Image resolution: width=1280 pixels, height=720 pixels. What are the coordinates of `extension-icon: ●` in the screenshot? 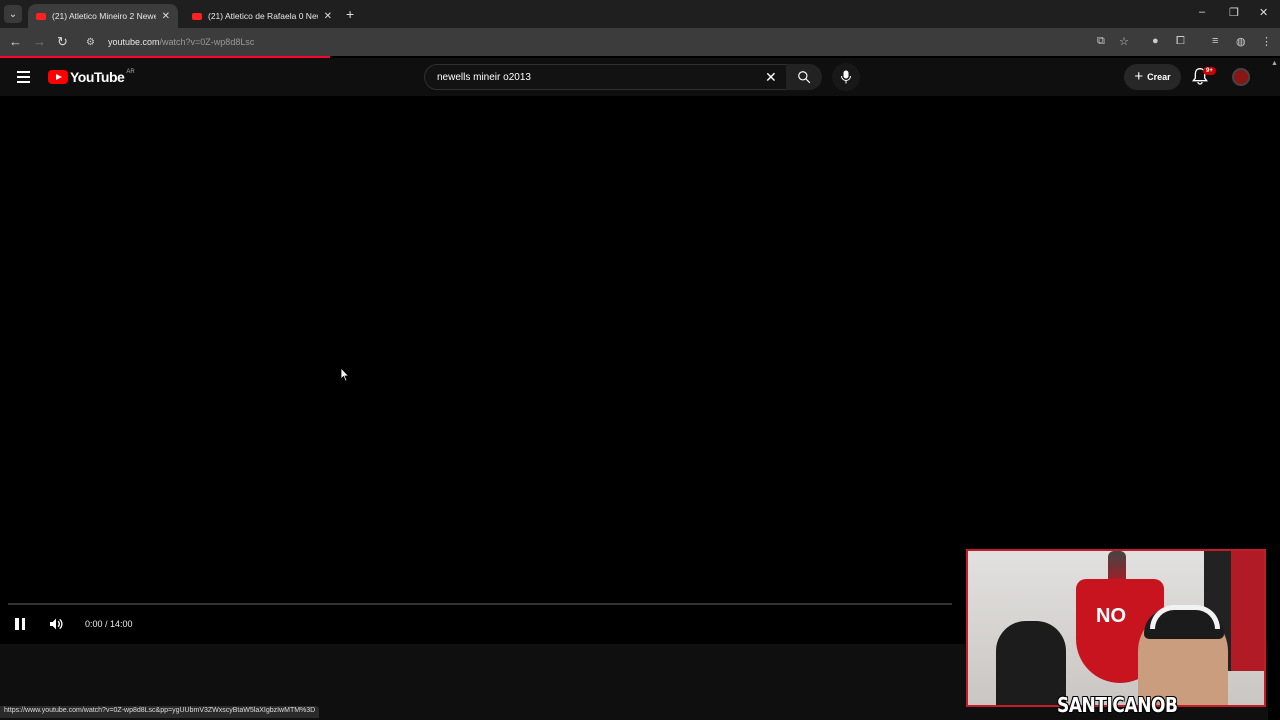 It's located at (1155, 41).